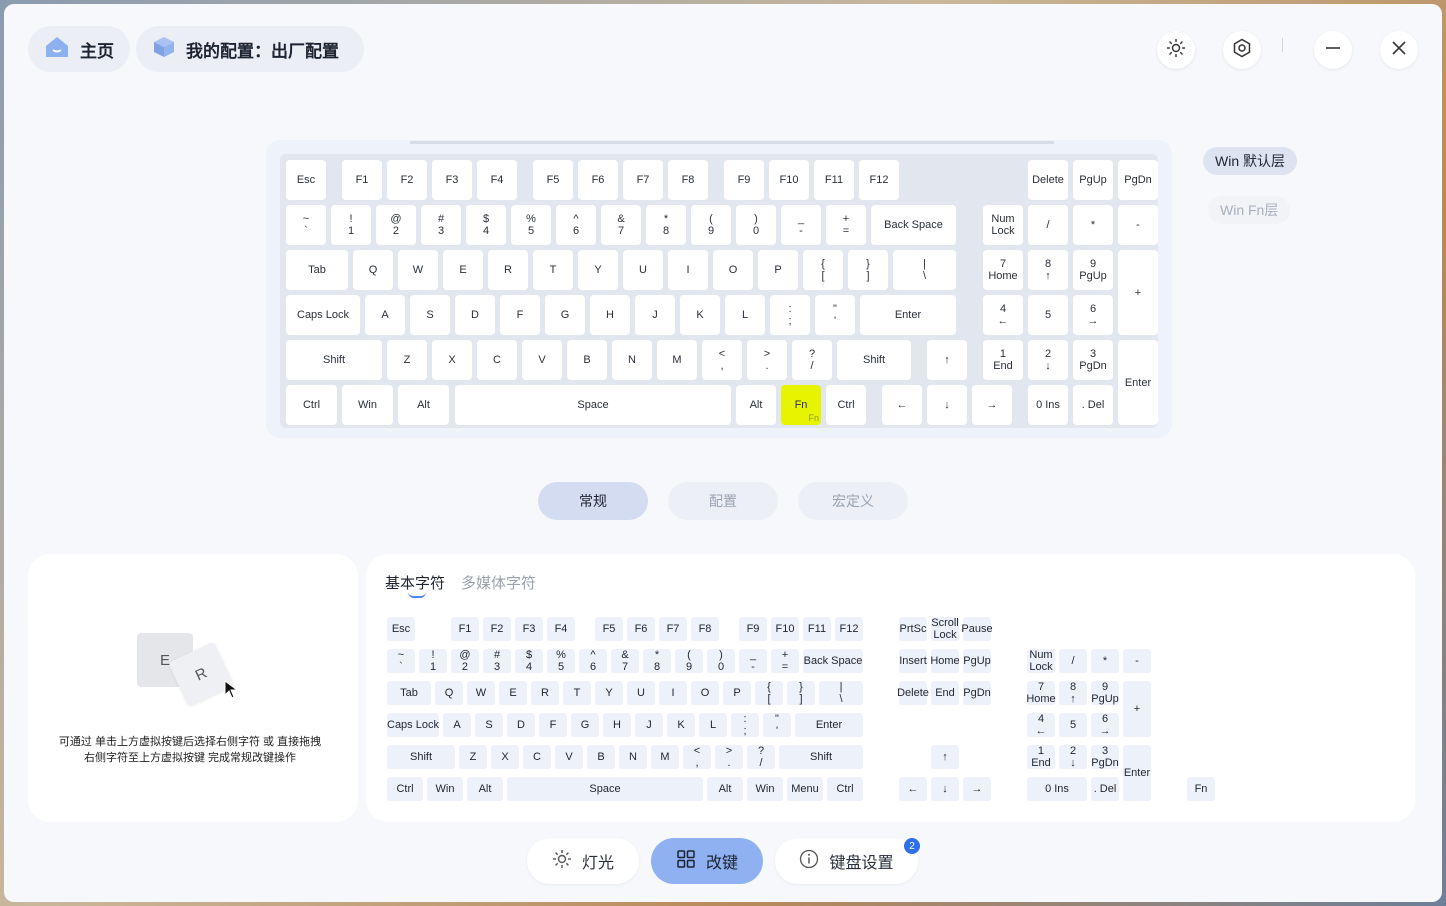 The height and width of the screenshot is (906, 1446). Describe the element at coordinates (598, 270) in the screenshot. I see `kb-key: Y` at that location.